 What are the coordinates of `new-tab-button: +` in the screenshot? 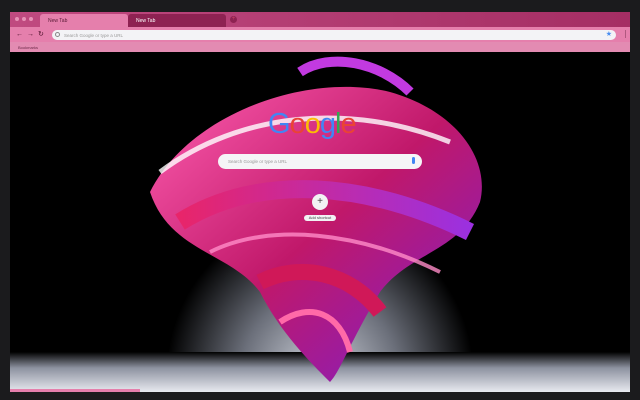 It's located at (233, 19).